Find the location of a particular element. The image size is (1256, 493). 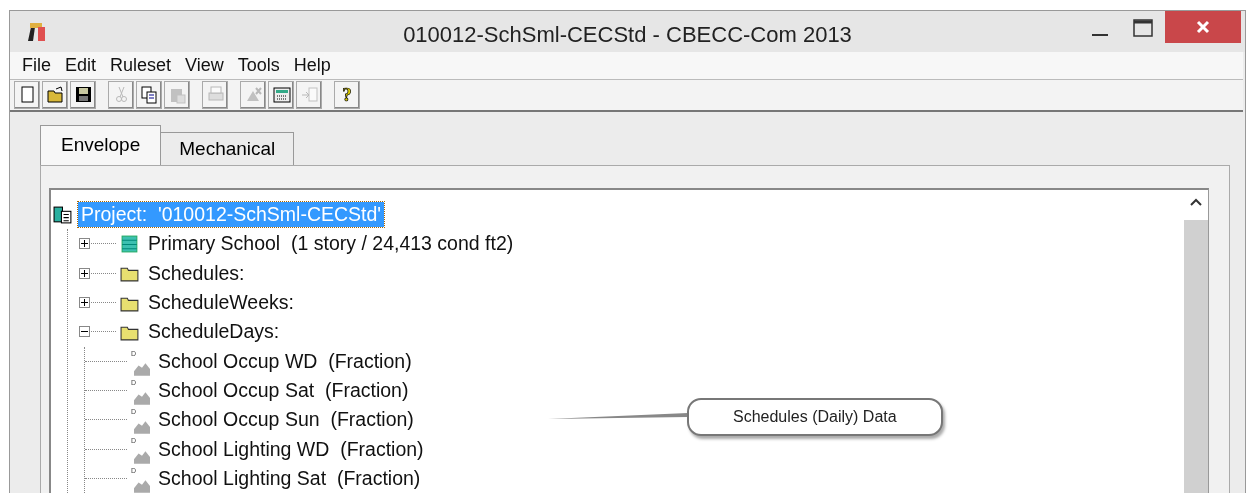

project-icon is located at coordinates (63, 214).